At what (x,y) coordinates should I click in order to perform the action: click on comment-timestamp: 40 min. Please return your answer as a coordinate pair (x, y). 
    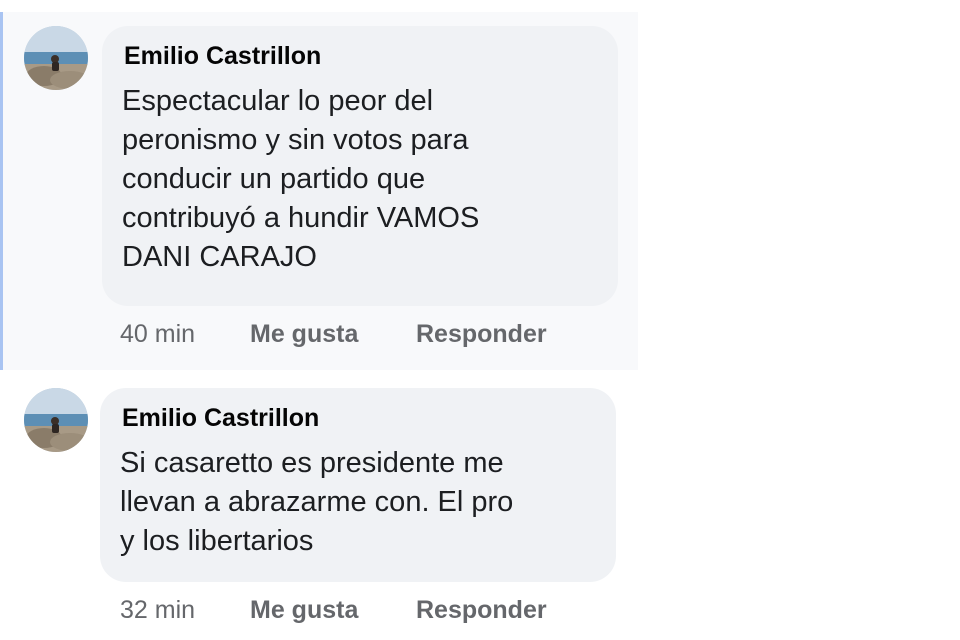
    Looking at the image, I should click on (157, 334).